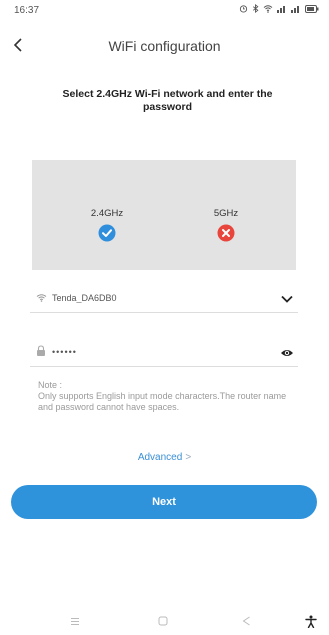  I want to click on status-bar: 16:37, so click(164, 11).